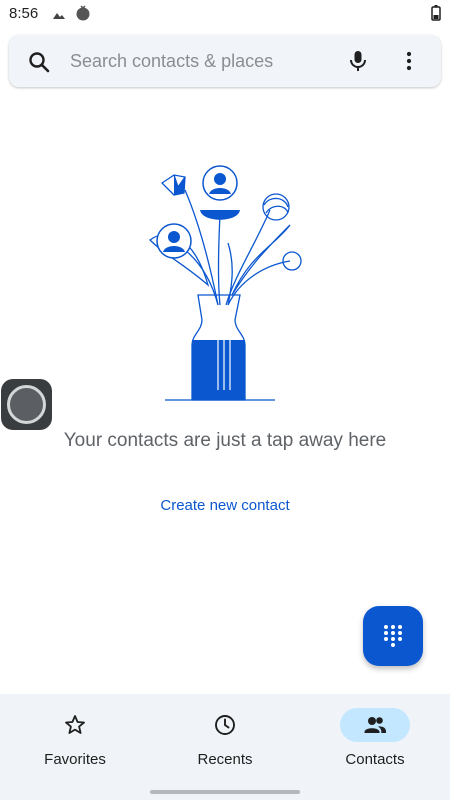  Describe the element at coordinates (225, 14) in the screenshot. I see `status-bar: 8:56` at that location.